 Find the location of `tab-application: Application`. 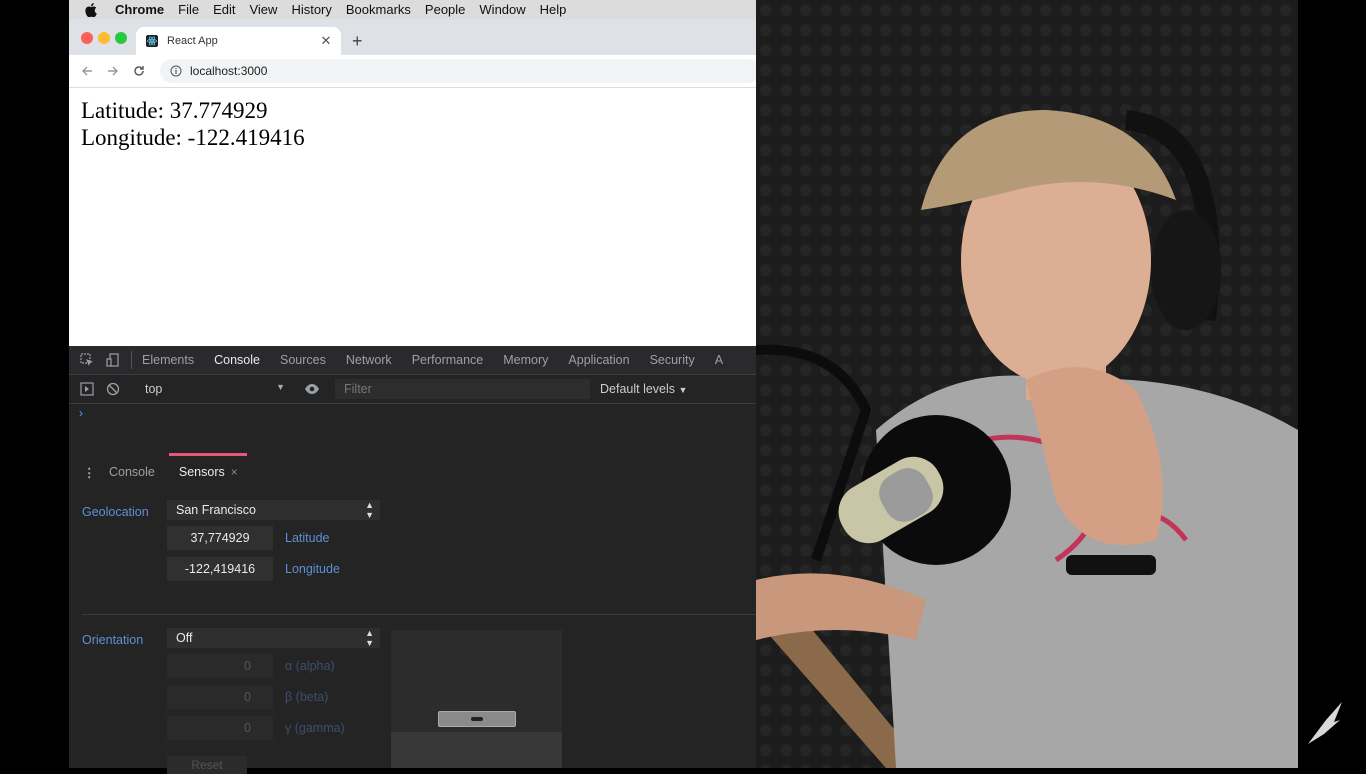

tab-application: Application is located at coordinates (598, 360).